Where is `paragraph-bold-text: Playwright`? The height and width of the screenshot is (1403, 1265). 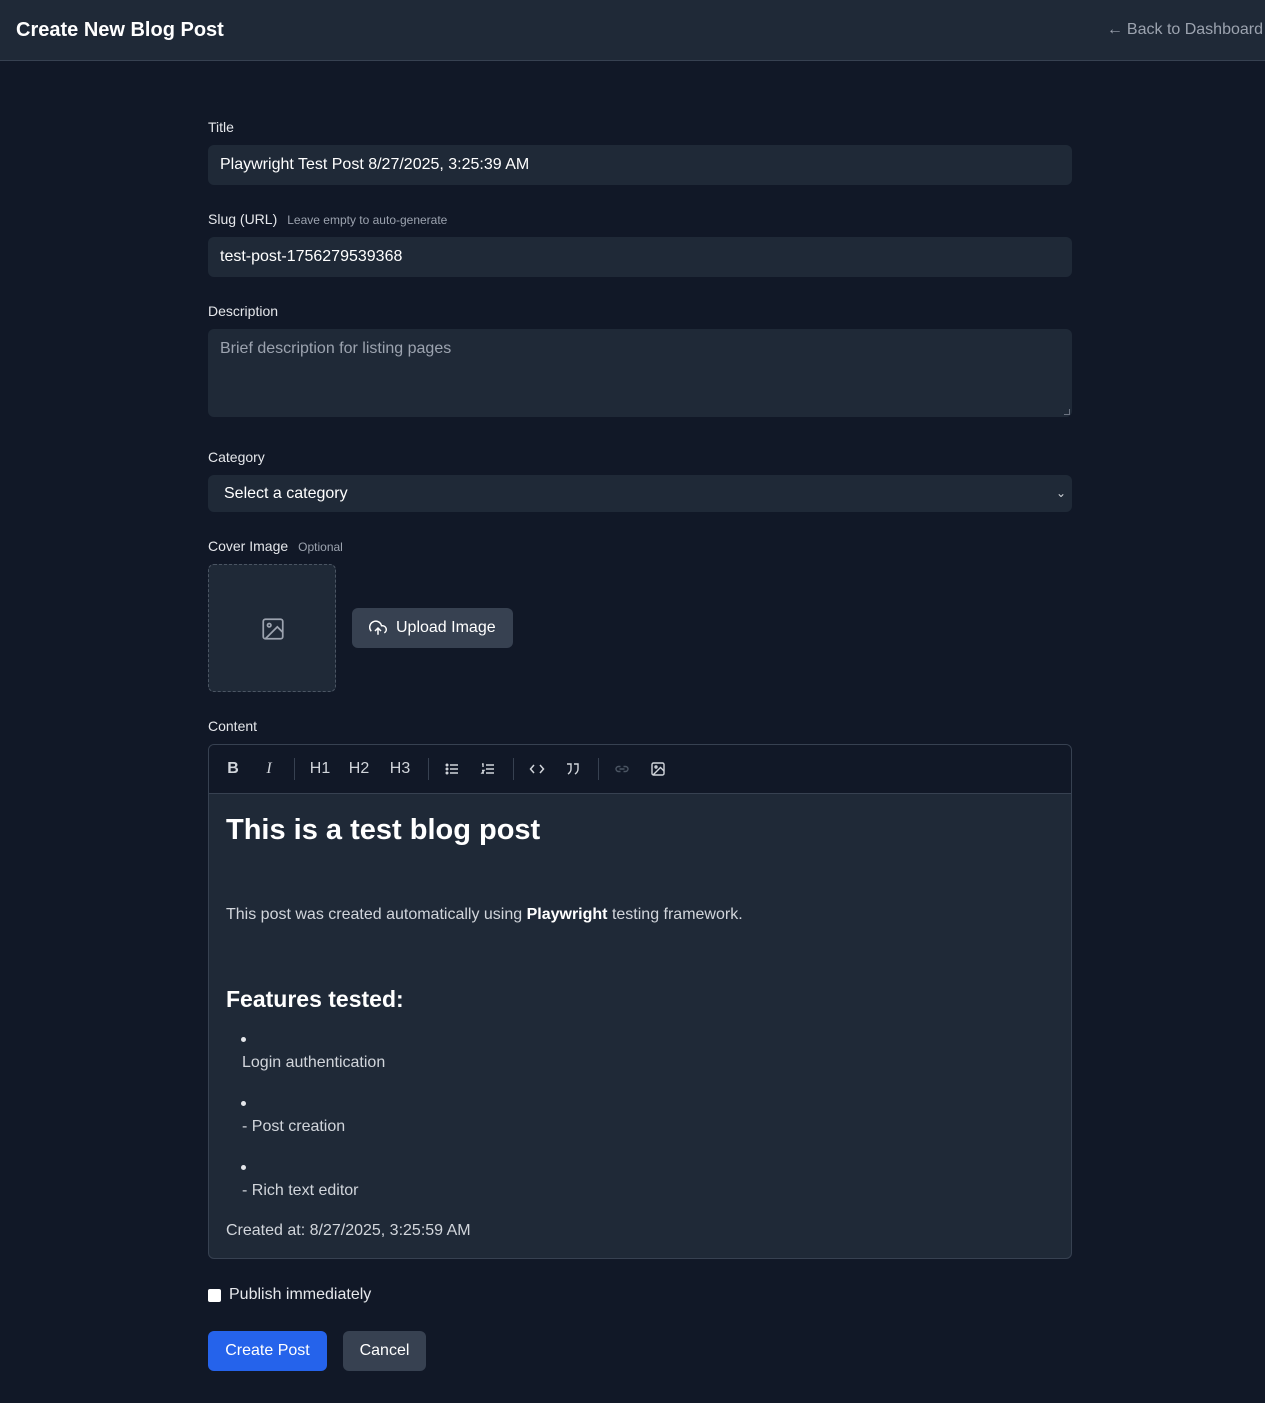
paragraph-bold-text: Playwright is located at coordinates (567, 914).